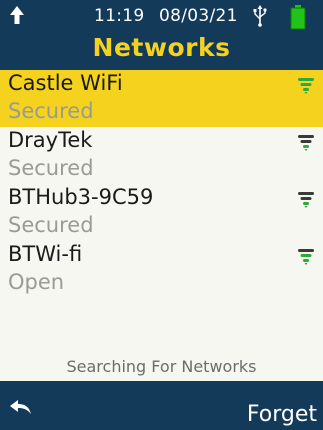 The height and width of the screenshot is (430, 323). I want to click on network-item-bthub3-9c59: BTHub3-9C59 Secured, so click(161, 212).